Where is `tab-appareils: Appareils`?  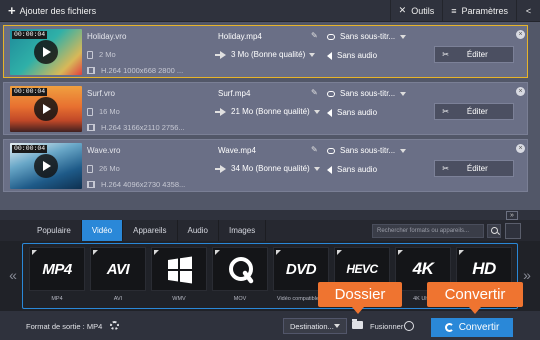
tab-appareils: Appareils is located at coordinates (150, 230).